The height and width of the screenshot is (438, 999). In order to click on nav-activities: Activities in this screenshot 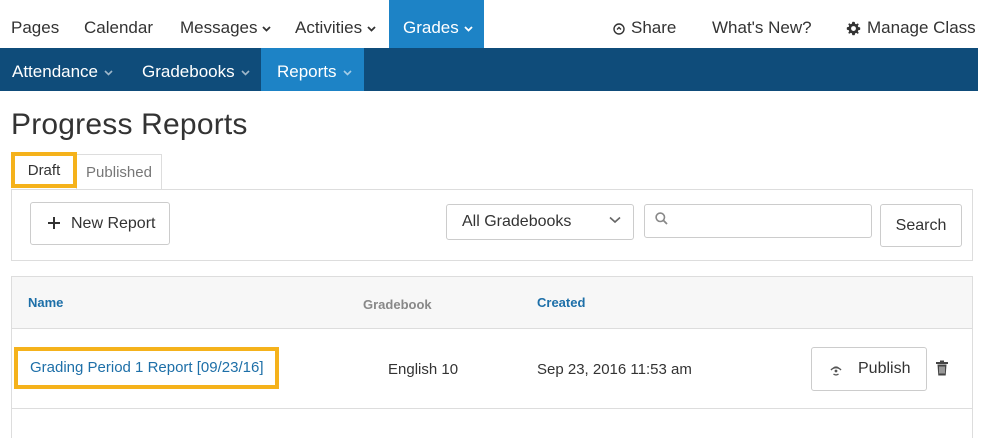, I will do `click(335, 24)`.